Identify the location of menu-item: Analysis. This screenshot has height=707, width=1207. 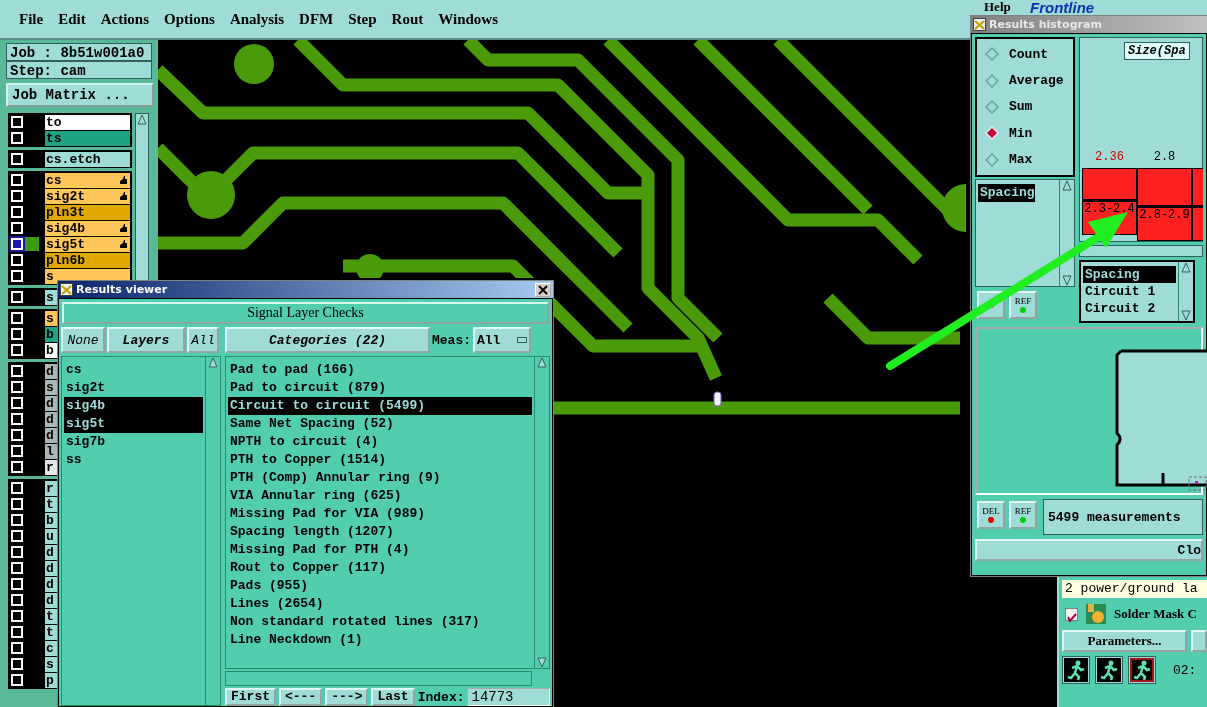
(262, 19).